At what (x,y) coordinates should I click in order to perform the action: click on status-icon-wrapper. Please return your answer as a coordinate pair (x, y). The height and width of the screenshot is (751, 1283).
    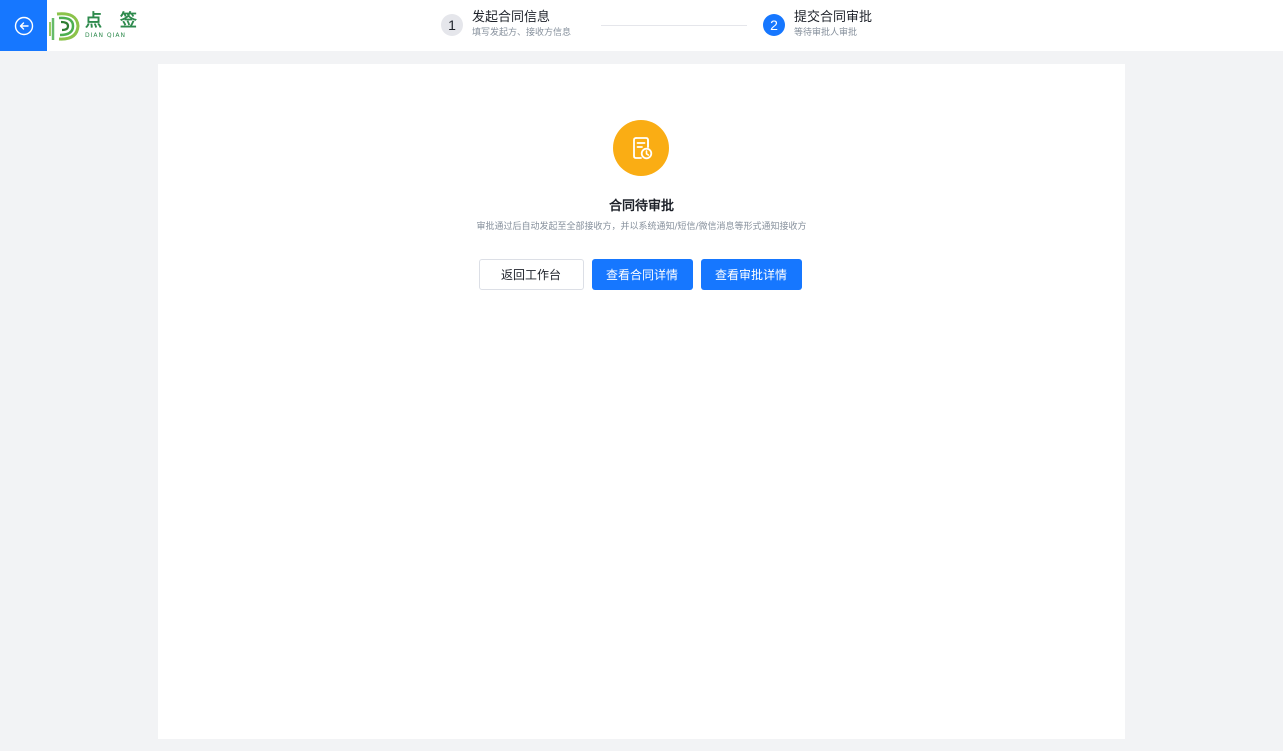
    Looking at the image, I should click on (641, 148).